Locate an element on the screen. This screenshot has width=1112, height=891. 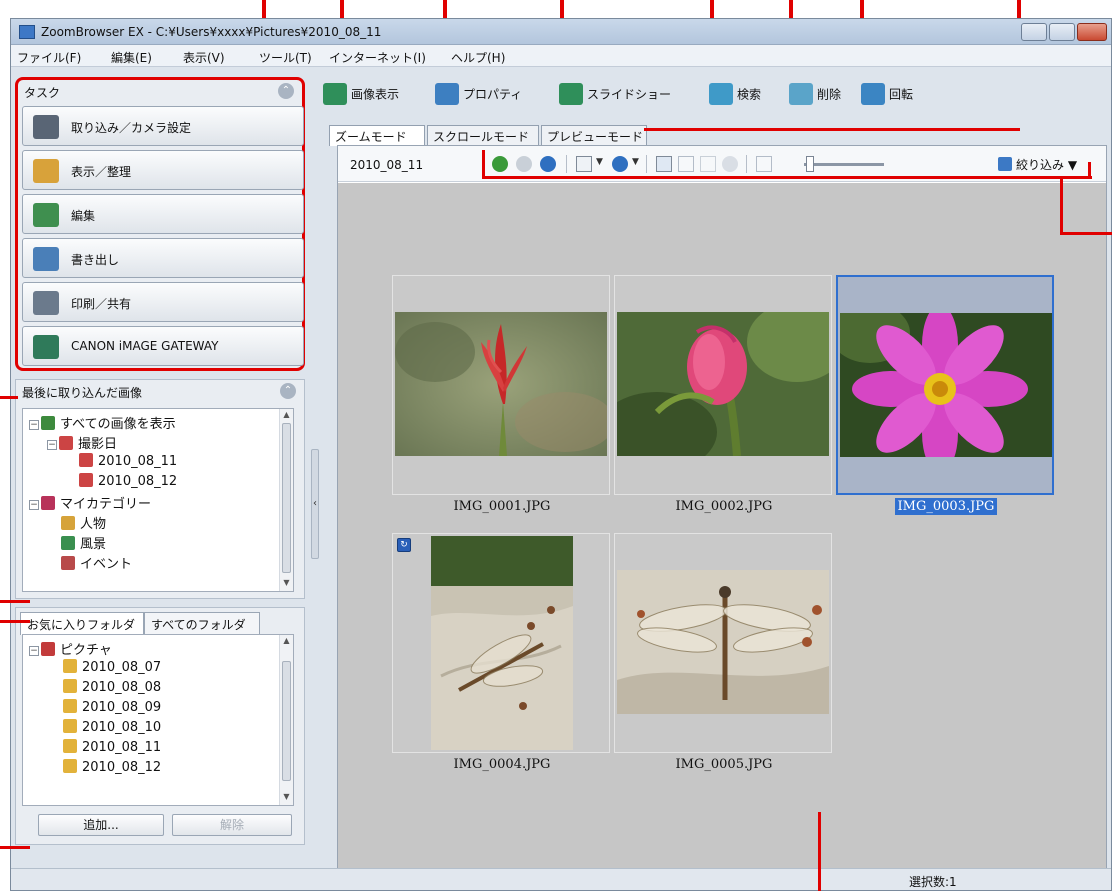
tab-favorite-folders: お気に入りフォルダ is located at coordinates (82, 623).